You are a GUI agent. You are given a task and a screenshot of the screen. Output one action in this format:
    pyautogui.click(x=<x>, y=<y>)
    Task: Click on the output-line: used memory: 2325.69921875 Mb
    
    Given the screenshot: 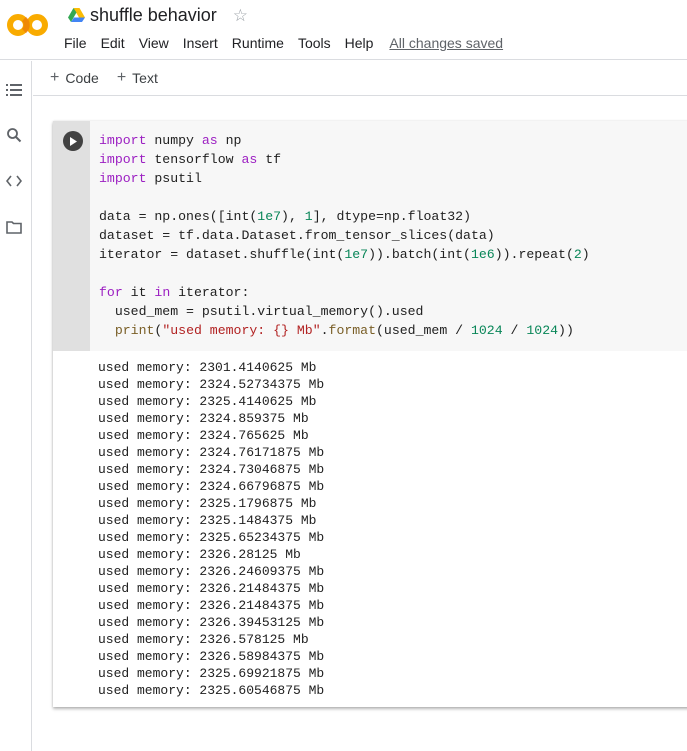 What is the action you would take?
    pyautogui.click(x=211, y=673)
    